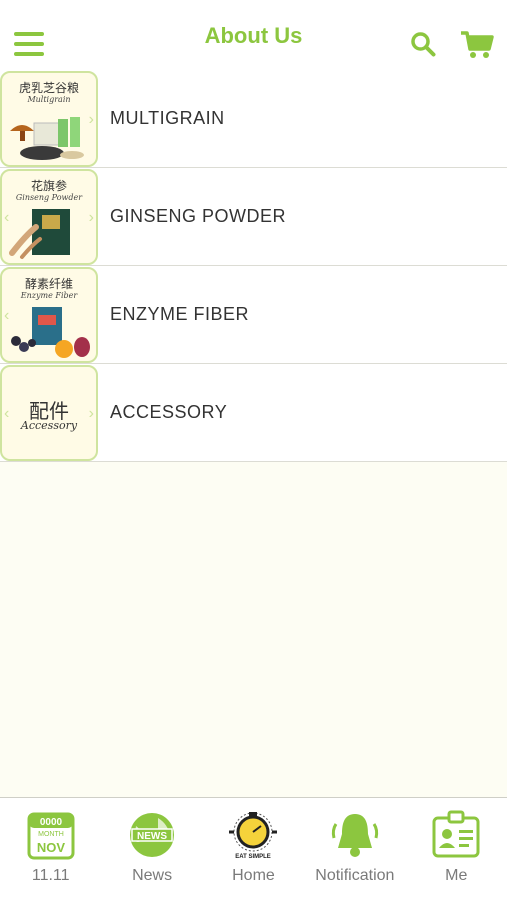 This screenshot has height=900, width=507. I want to click on enzyme-fiber-thumbnail: 酵素纤维 Enzyme Fiber ‹, so click(49, 314).